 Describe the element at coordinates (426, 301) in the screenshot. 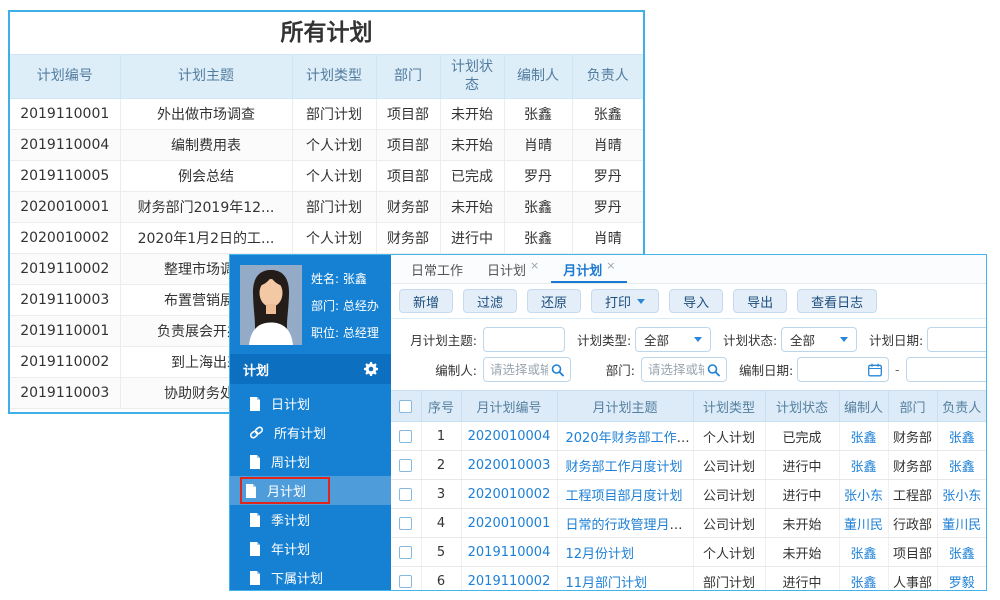

I see `add-button: 新增` at that location.